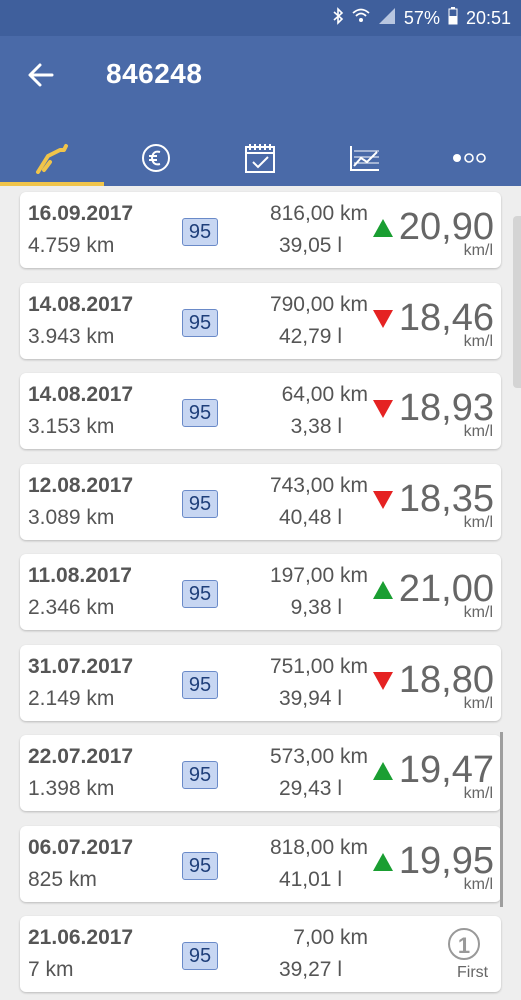 This screenshot has height=1000, width=521. I want to click on entry-distance: 818,00 km, so click(318, 847).